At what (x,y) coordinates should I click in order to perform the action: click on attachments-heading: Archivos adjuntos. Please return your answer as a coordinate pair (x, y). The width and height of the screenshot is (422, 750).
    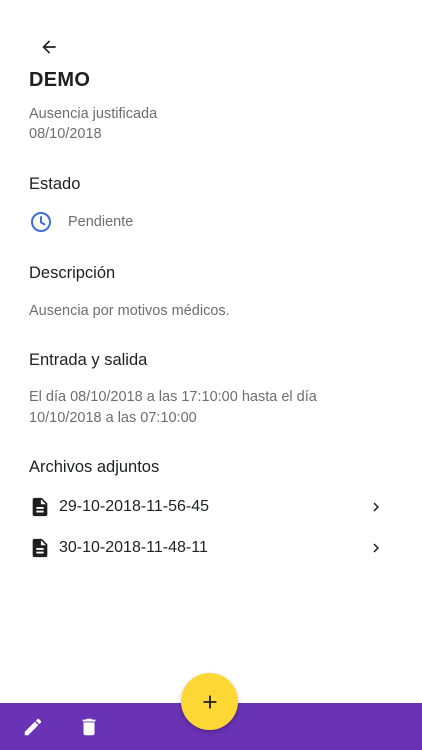
    Looking at the image, I should click on (94, 467).